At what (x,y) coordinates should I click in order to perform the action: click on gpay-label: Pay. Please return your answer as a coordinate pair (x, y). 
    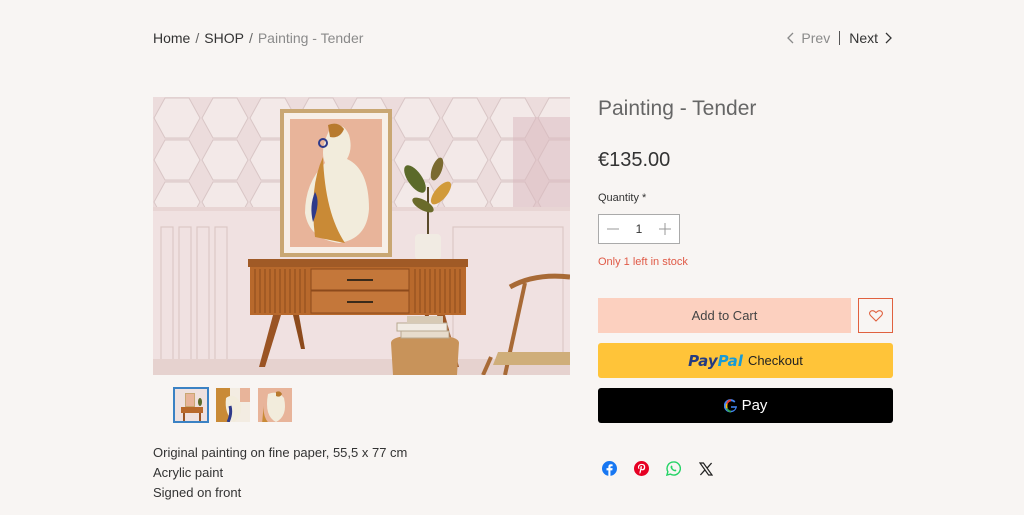
    Looking at the image, I should click on (754, 405).